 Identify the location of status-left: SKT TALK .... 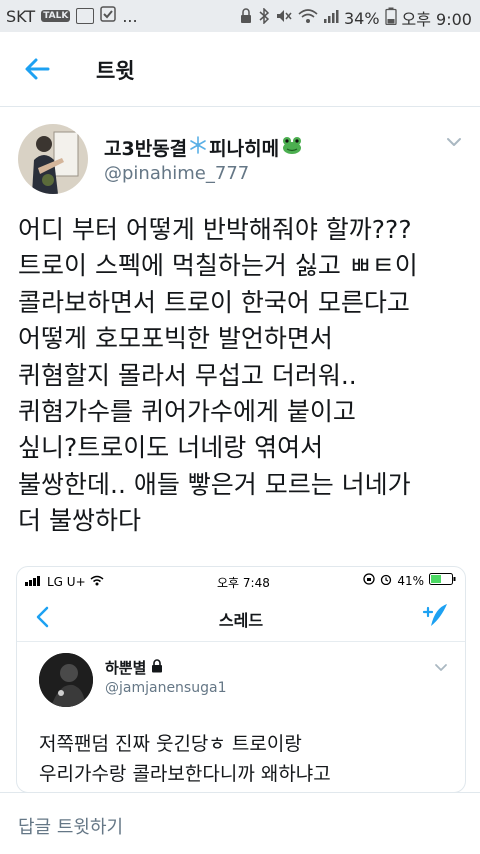
(72, 16).